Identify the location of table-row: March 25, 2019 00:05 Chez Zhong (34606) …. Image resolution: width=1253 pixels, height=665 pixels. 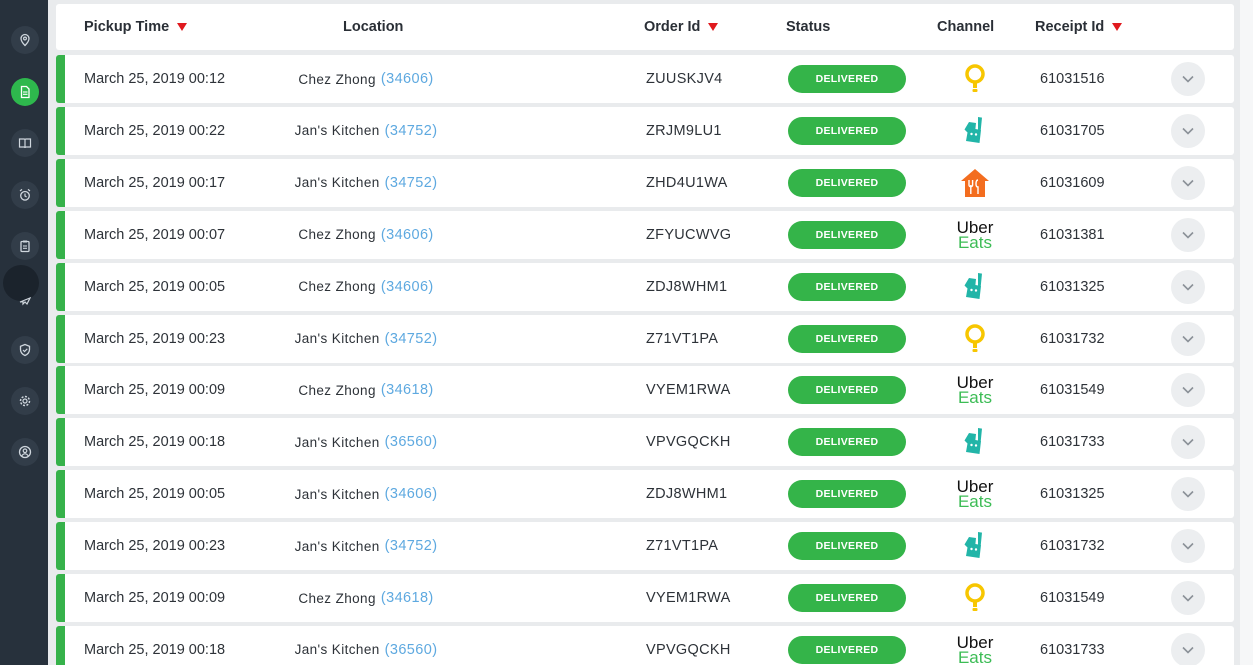
(645, 286).